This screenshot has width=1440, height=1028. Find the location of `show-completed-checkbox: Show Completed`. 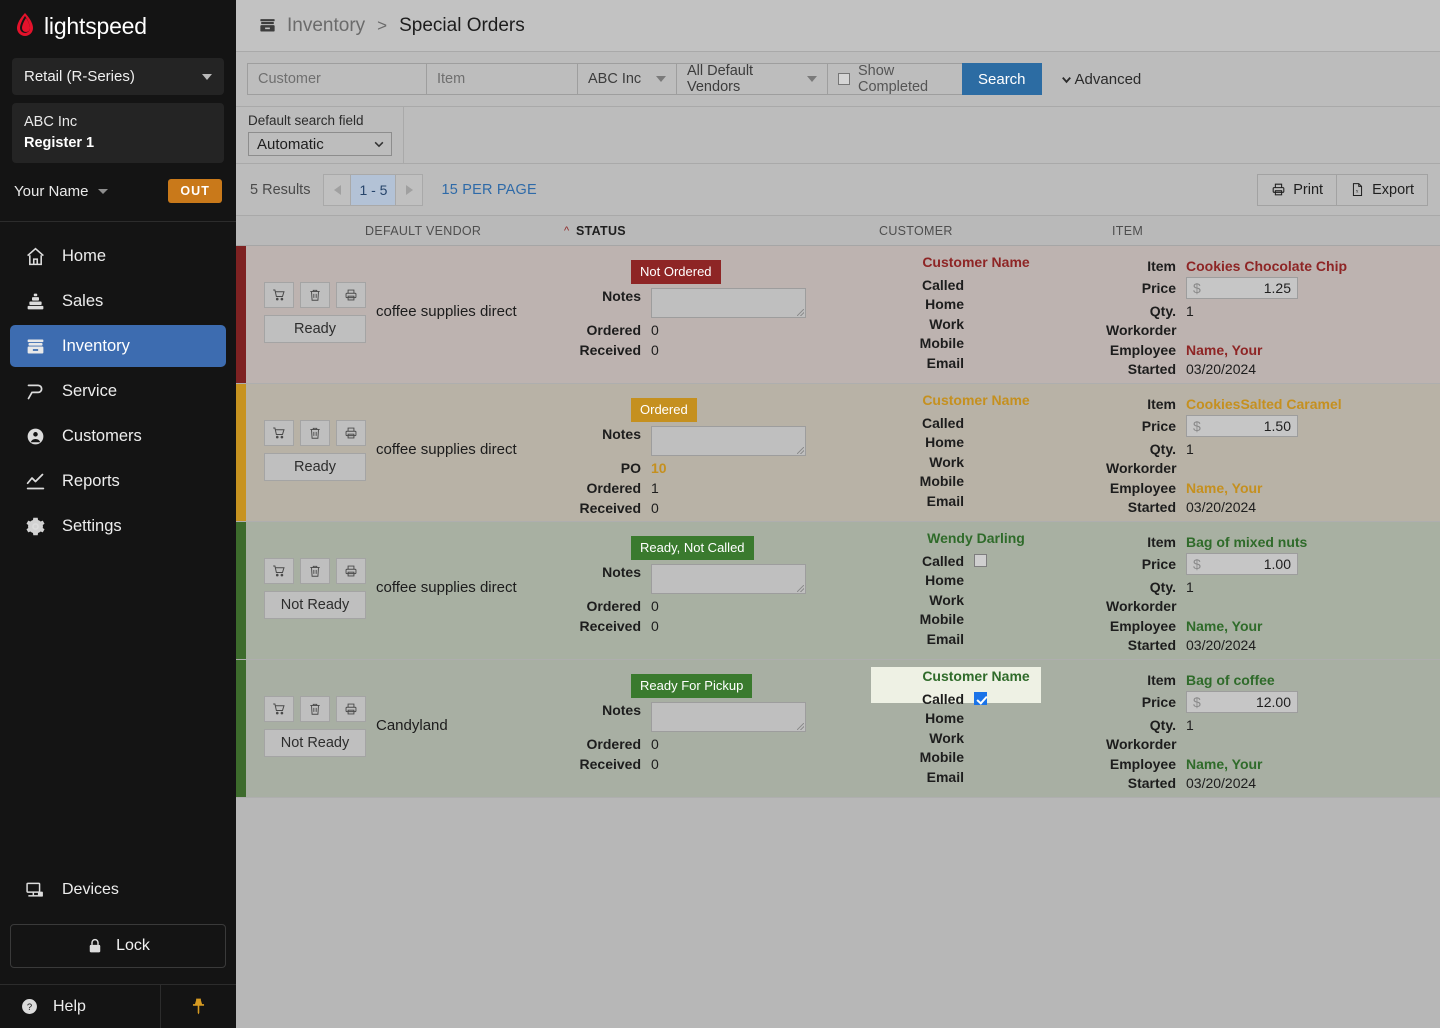

show-completed-checkbox: Show Completed is located at coordinates (895, 79).